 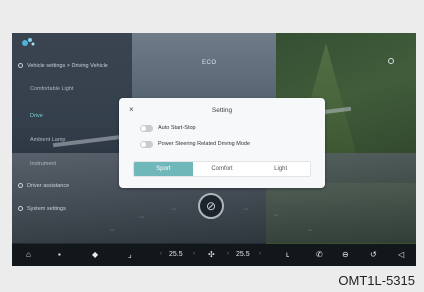 I want to click on option-label: Power Steering Related Driving Mode, so click(x=204, y=144).